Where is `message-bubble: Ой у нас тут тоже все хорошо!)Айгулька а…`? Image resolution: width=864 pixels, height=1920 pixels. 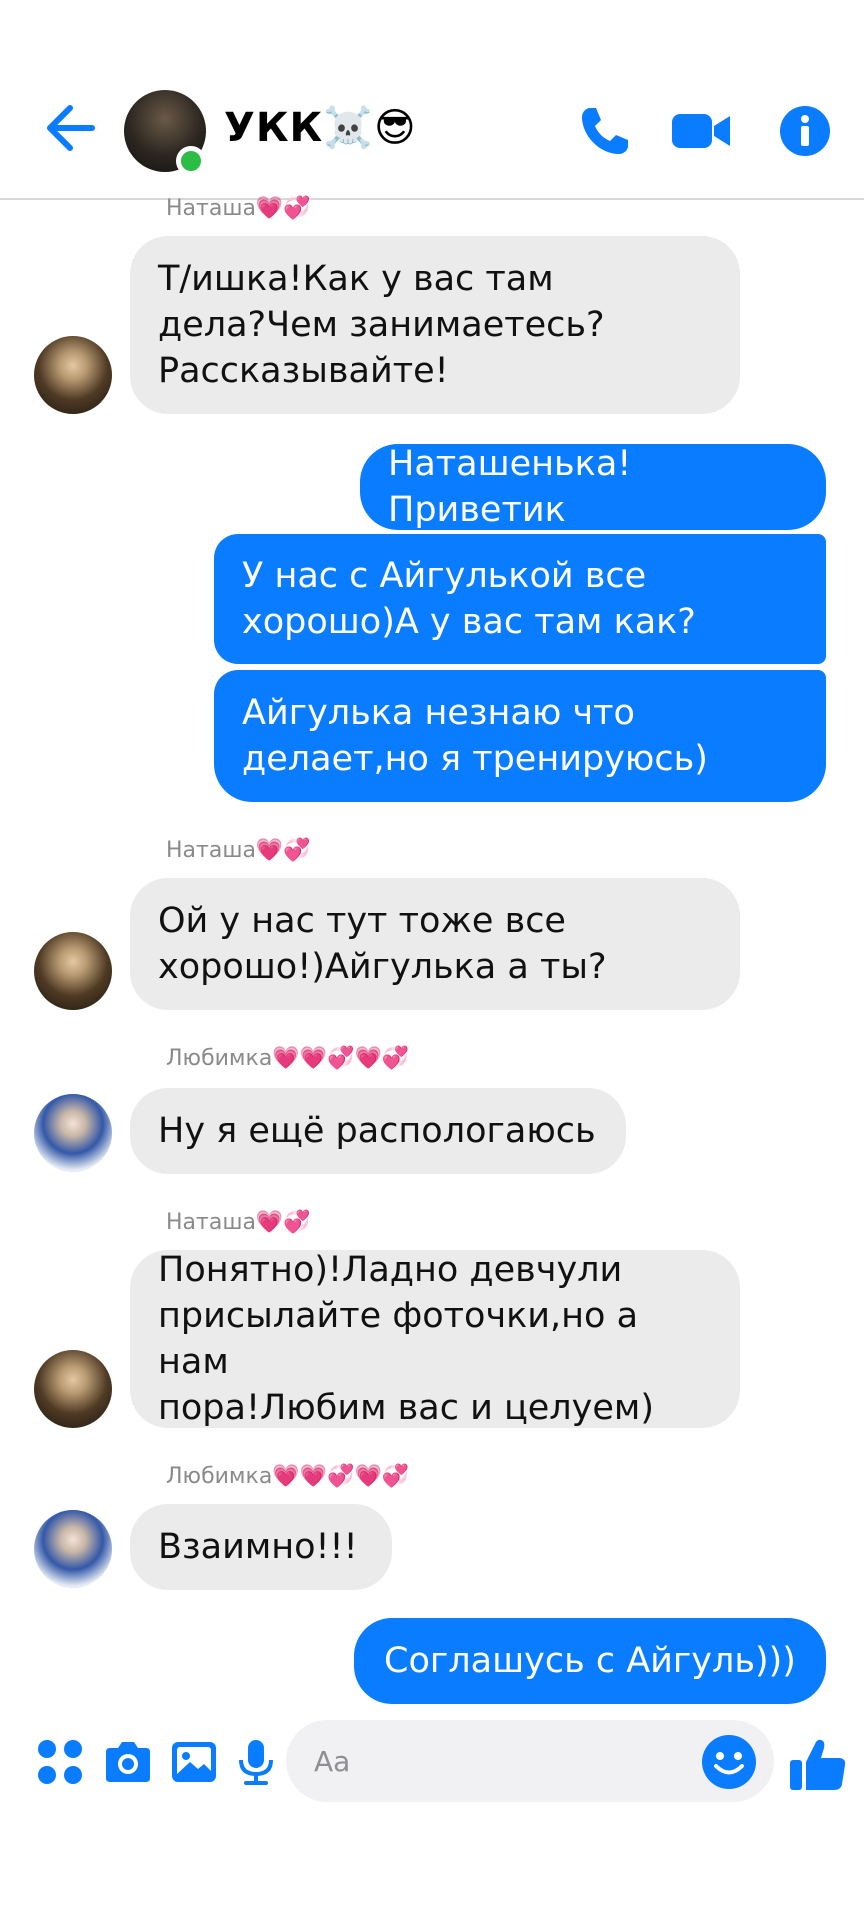 message-bubble: Ой у нас тут тоже все хорошо!)Айгулька а… is located at coordinates (435, 944).